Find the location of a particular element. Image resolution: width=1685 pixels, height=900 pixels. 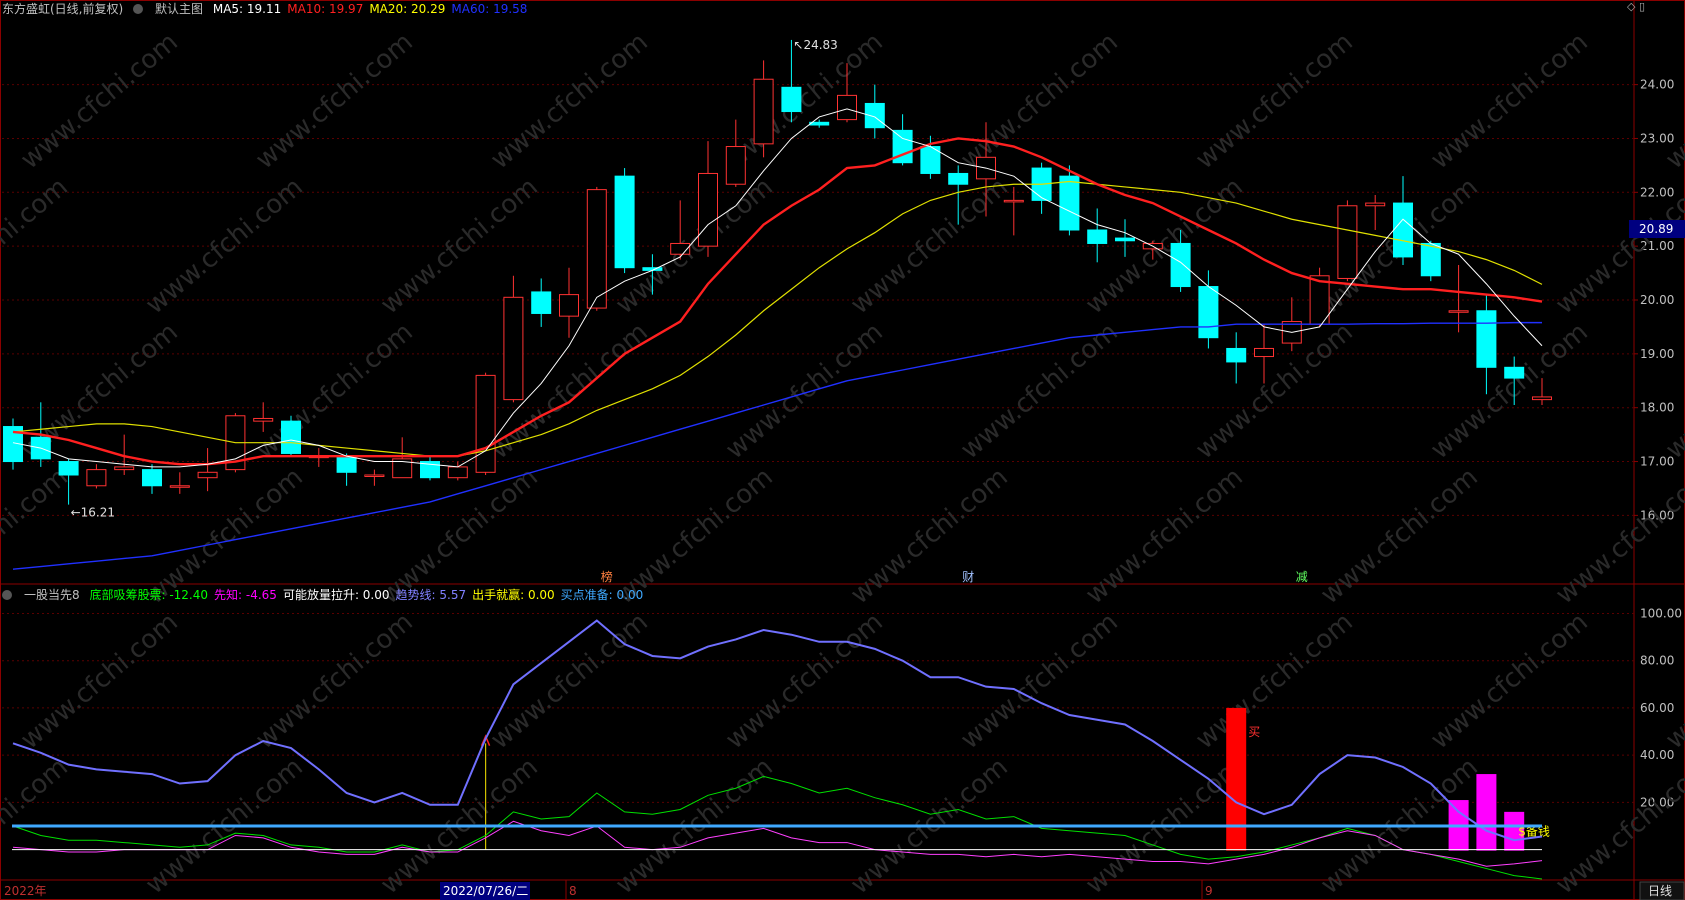

indicator-menu-icon is located at coordinates (10, 595).